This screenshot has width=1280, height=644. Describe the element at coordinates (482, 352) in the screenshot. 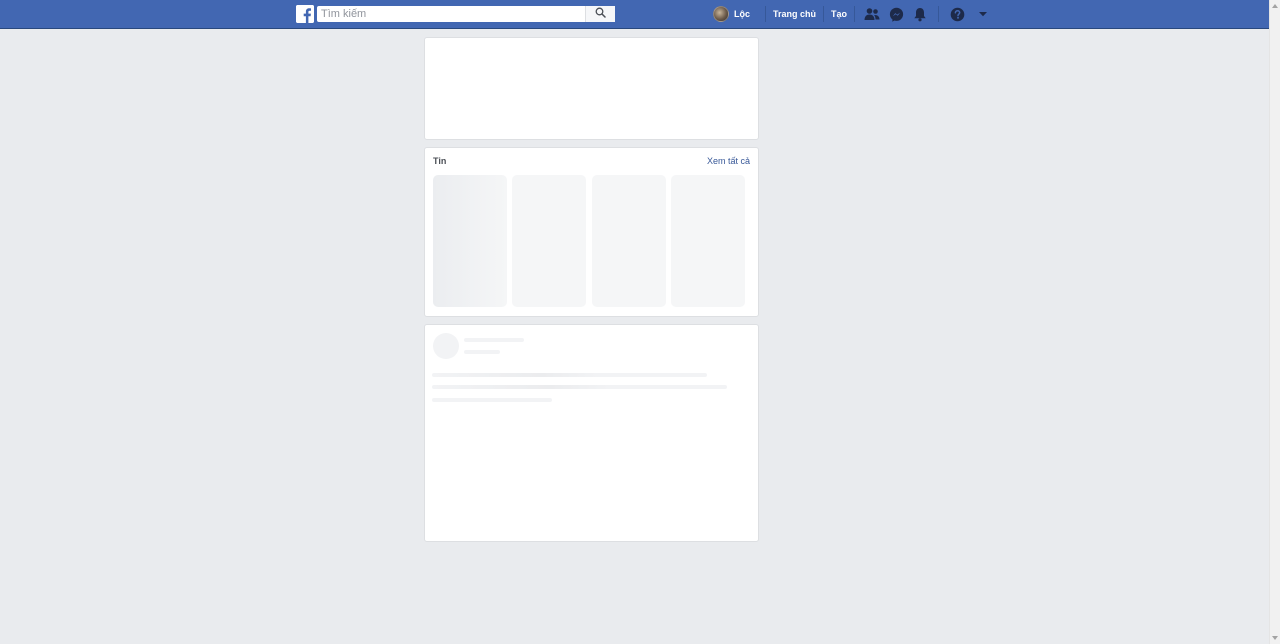

I see `skeleton-time-line` at that location.